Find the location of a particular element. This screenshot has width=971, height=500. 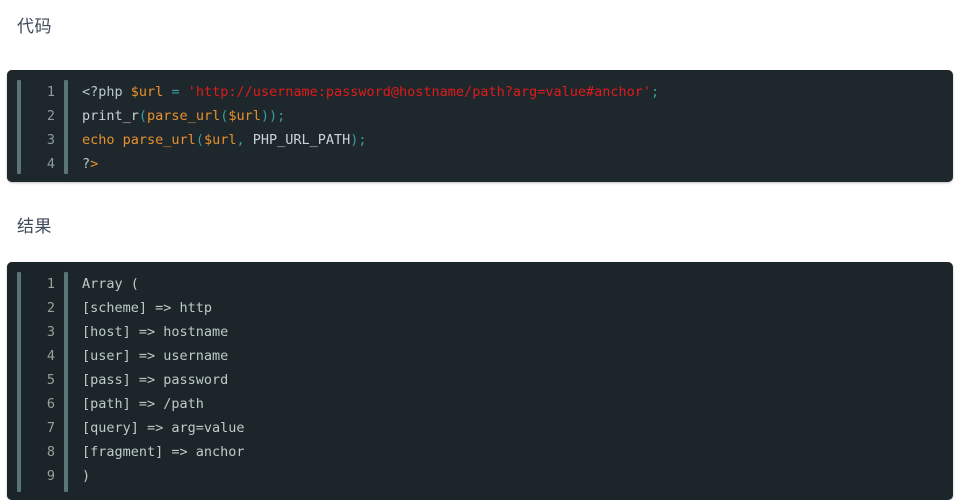

code-line: print_r(parse_url($url)); is located at coordinates (517, 116).